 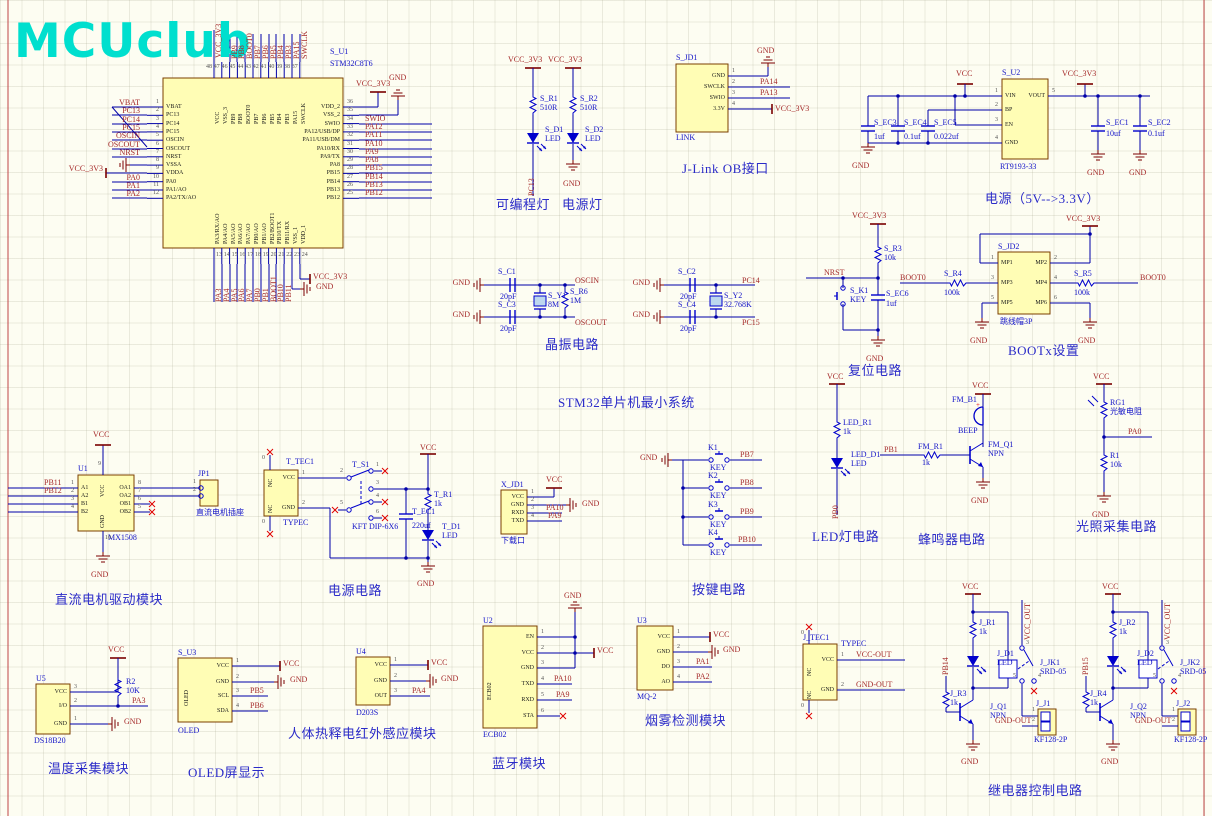 I want to click on designator: S_EC6, so click(x=897, y=293).